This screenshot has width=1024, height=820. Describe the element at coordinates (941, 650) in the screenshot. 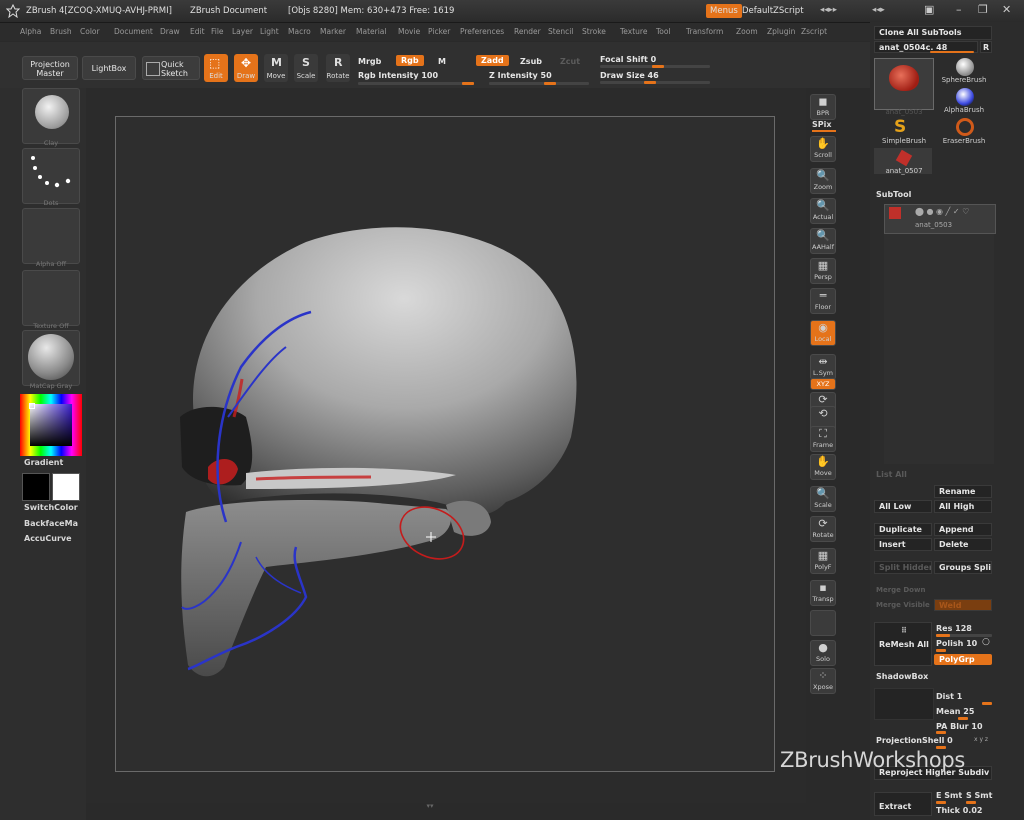

I see `polish-slider-fill` at that location.